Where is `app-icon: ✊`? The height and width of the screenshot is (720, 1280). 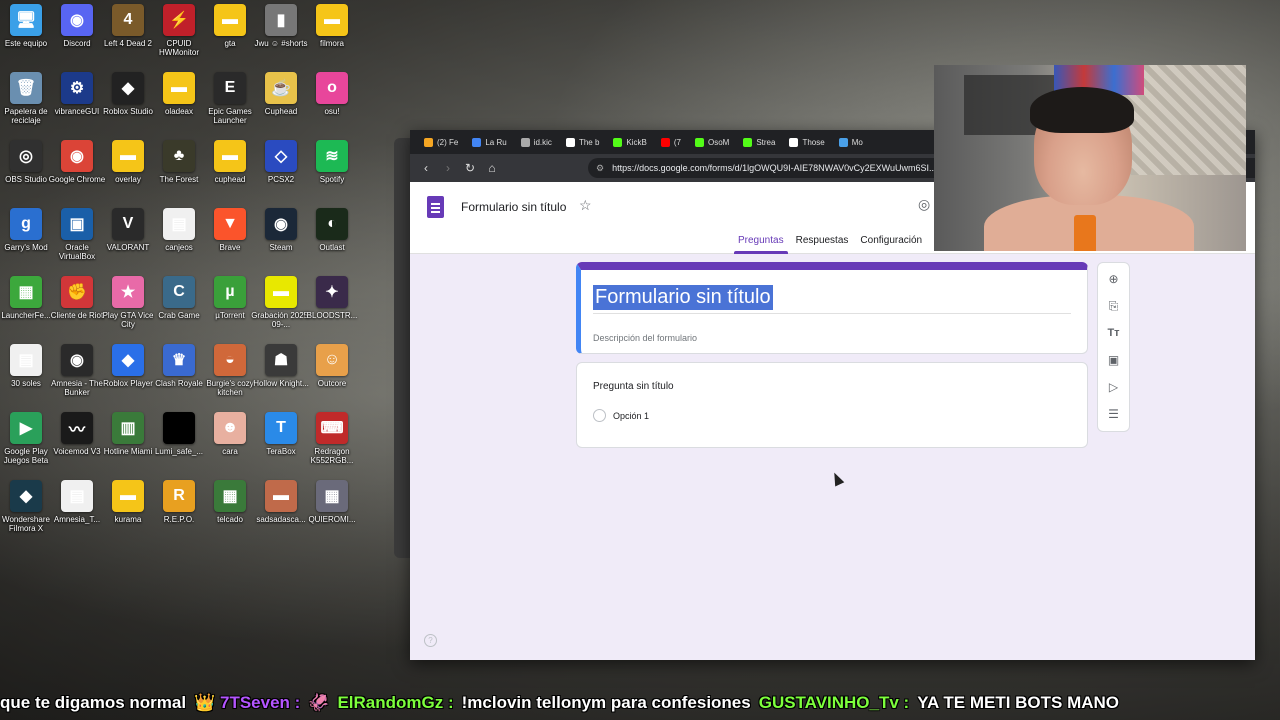
app-icon: ✊ is located at coordinates (77, 292).